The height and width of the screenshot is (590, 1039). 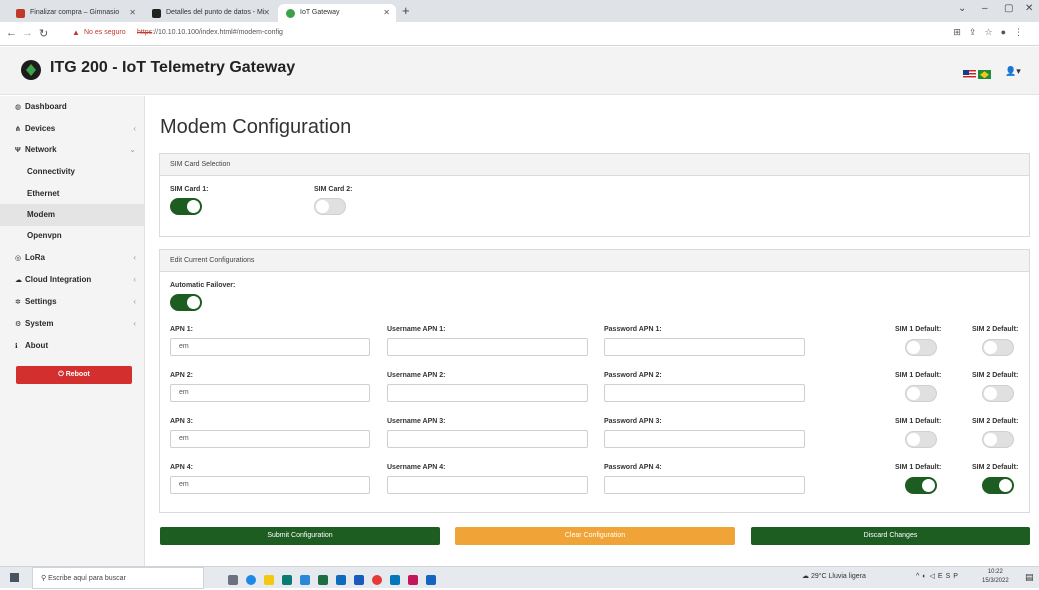 What do you see at coordinates (984, 75) in the screenshot?
I see `portuguese-flag-icon` at bounding box center [984, 75].